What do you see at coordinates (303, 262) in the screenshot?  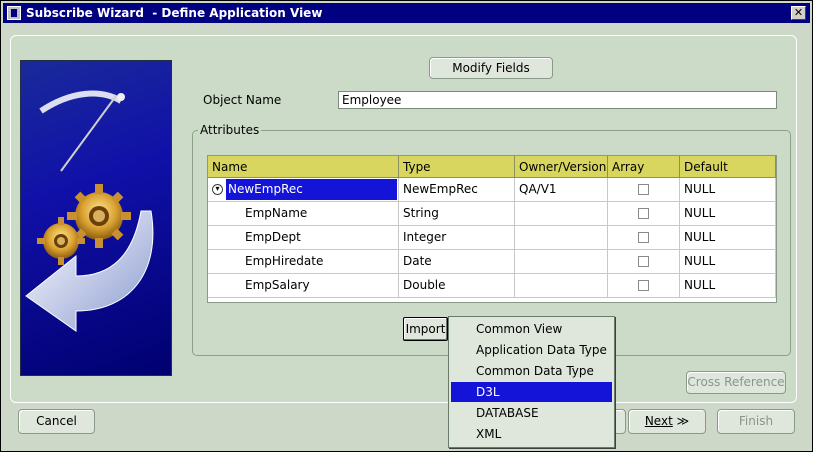 I see `cell-name: EmpHiredate` at bounding box center [303, 262].